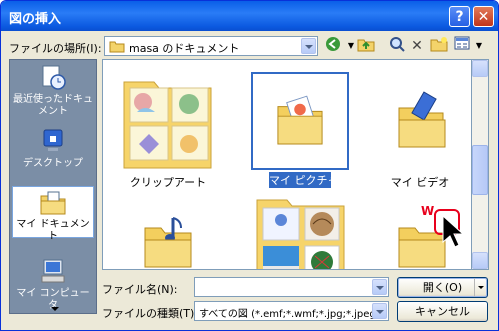 The height and width of the screenshot is (331, 499). What do you see at coordinates (308, 46) in the screenshot?
I see `location-dropdown-button` at bounding box center [308, 46].